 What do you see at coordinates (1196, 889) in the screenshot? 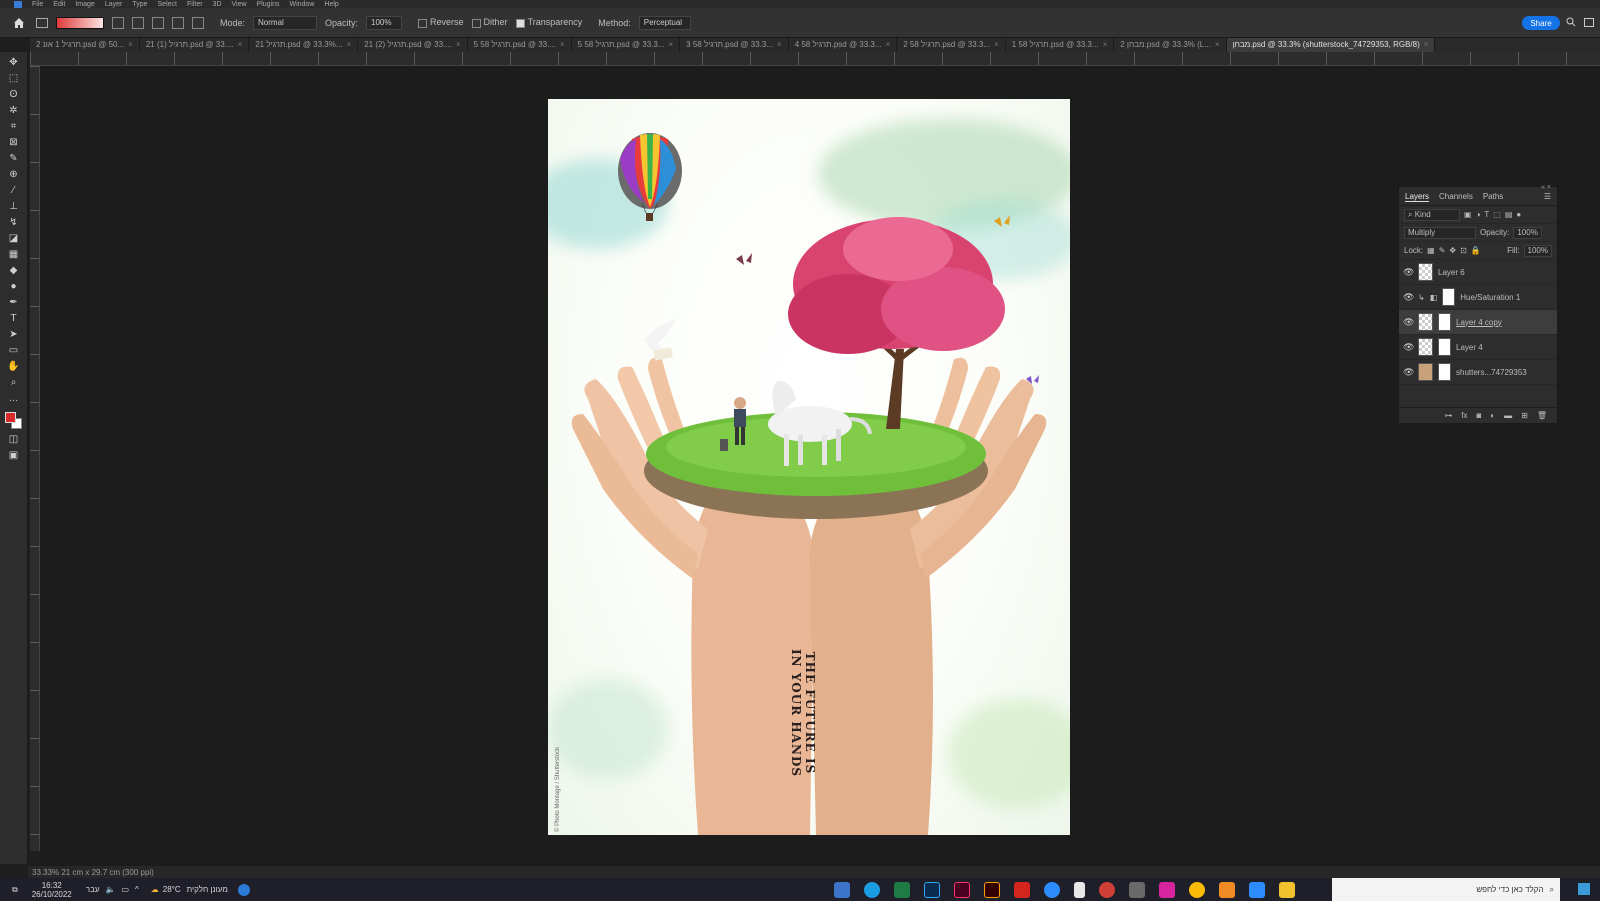
I see `chrome-browser-icon` at bounding box center [1196, 889].